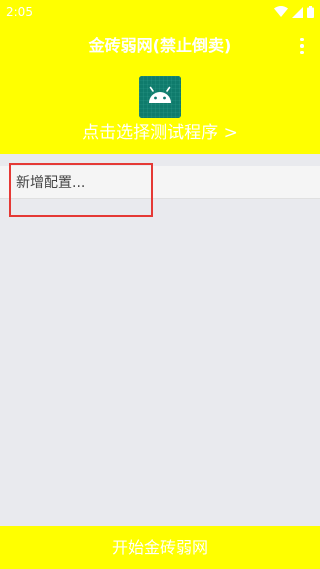 The image size is (320, 569). Describe the element at coordinates (160, 547) in the screenshot. I see `start-button: 开始金砖弱网` at that location.